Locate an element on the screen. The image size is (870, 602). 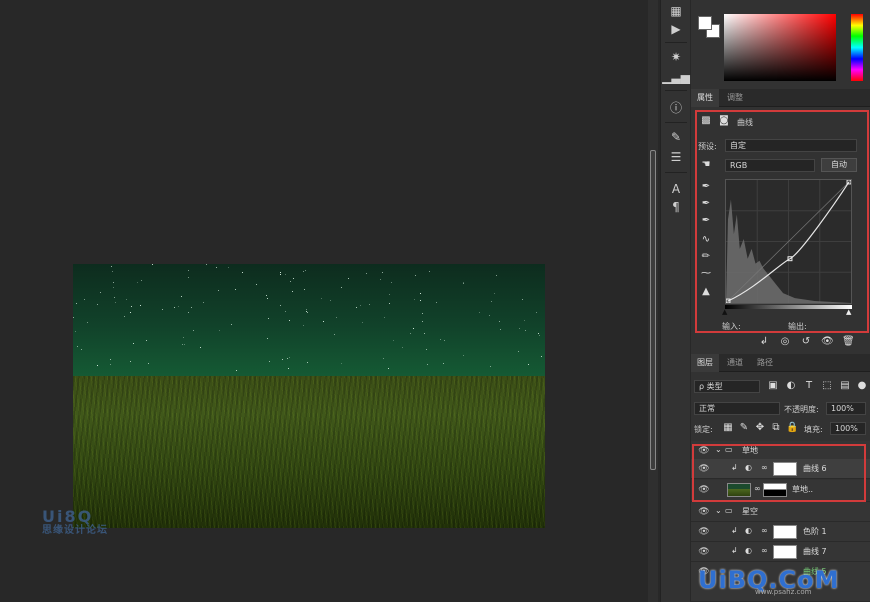
lock-artboard-icon: ⧉ is located at coordinates (776, 428).